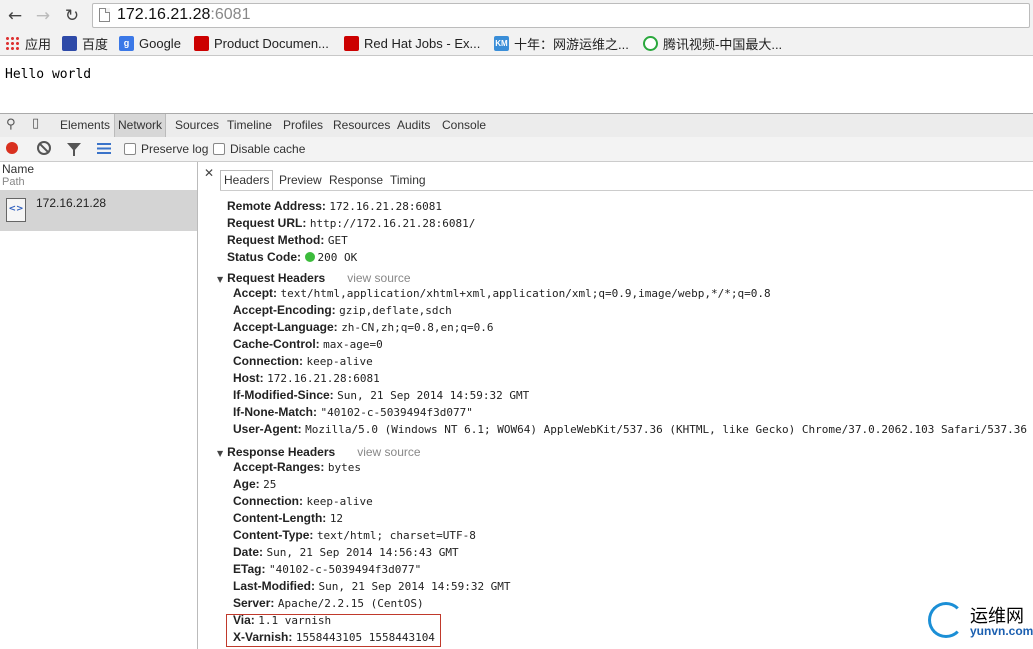 The image size is (1033, 649). What do you see at coordinates (287, 240) in the screenshot?
I see `general-row: Request Method: GET` at bounding box center [287, 240].